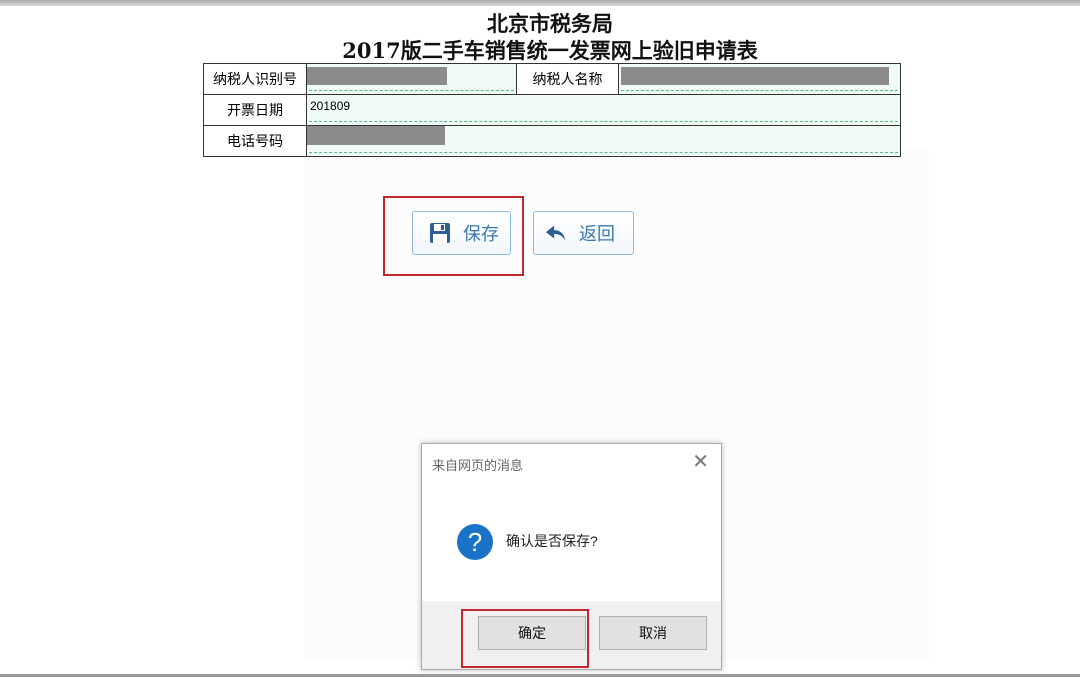  I want to click on invoice-date-field: 201809, so click(603, 110).